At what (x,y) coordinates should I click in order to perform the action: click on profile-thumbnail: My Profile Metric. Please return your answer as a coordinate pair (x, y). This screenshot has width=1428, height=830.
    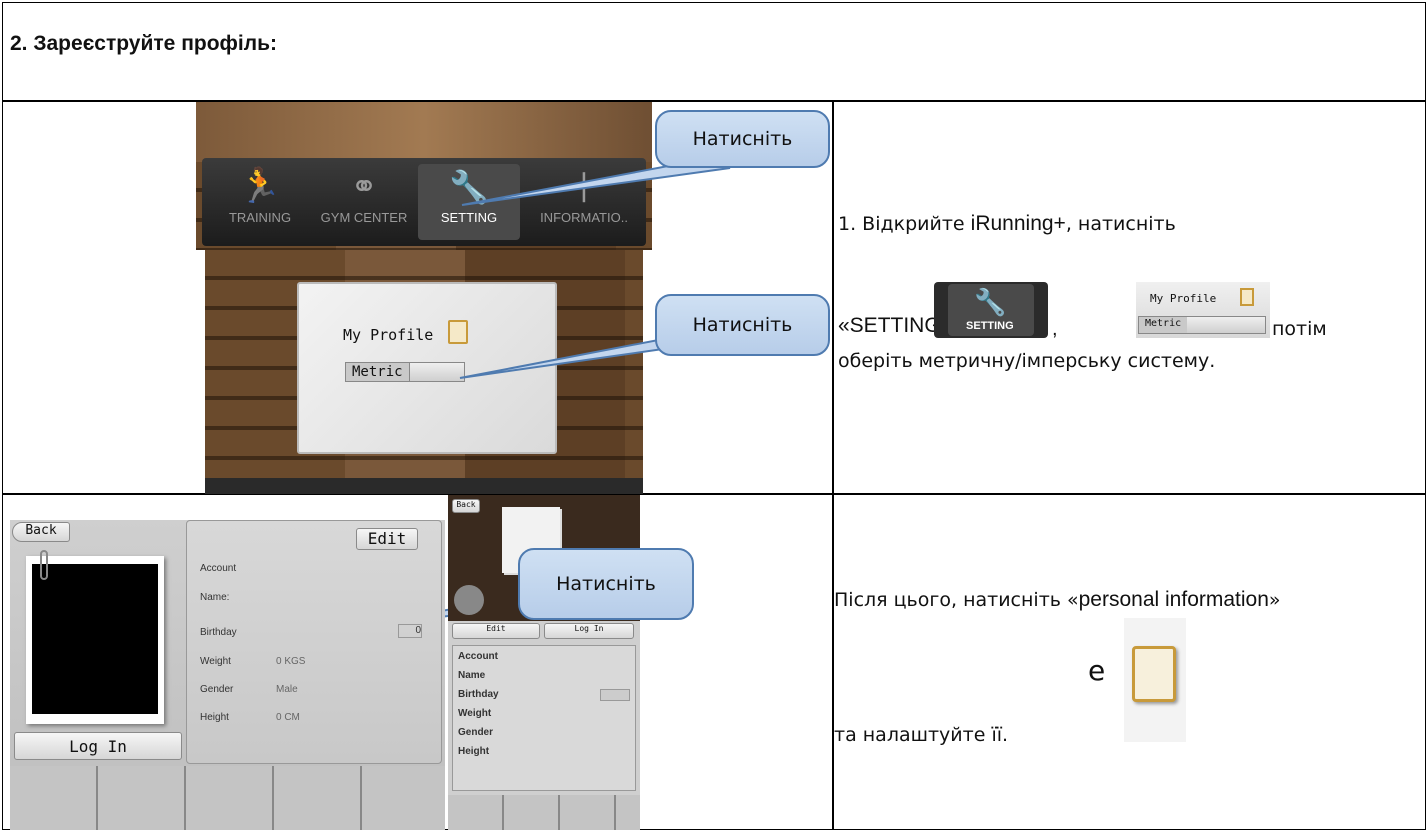
    Looking at the image, I should click on (1203, 310).